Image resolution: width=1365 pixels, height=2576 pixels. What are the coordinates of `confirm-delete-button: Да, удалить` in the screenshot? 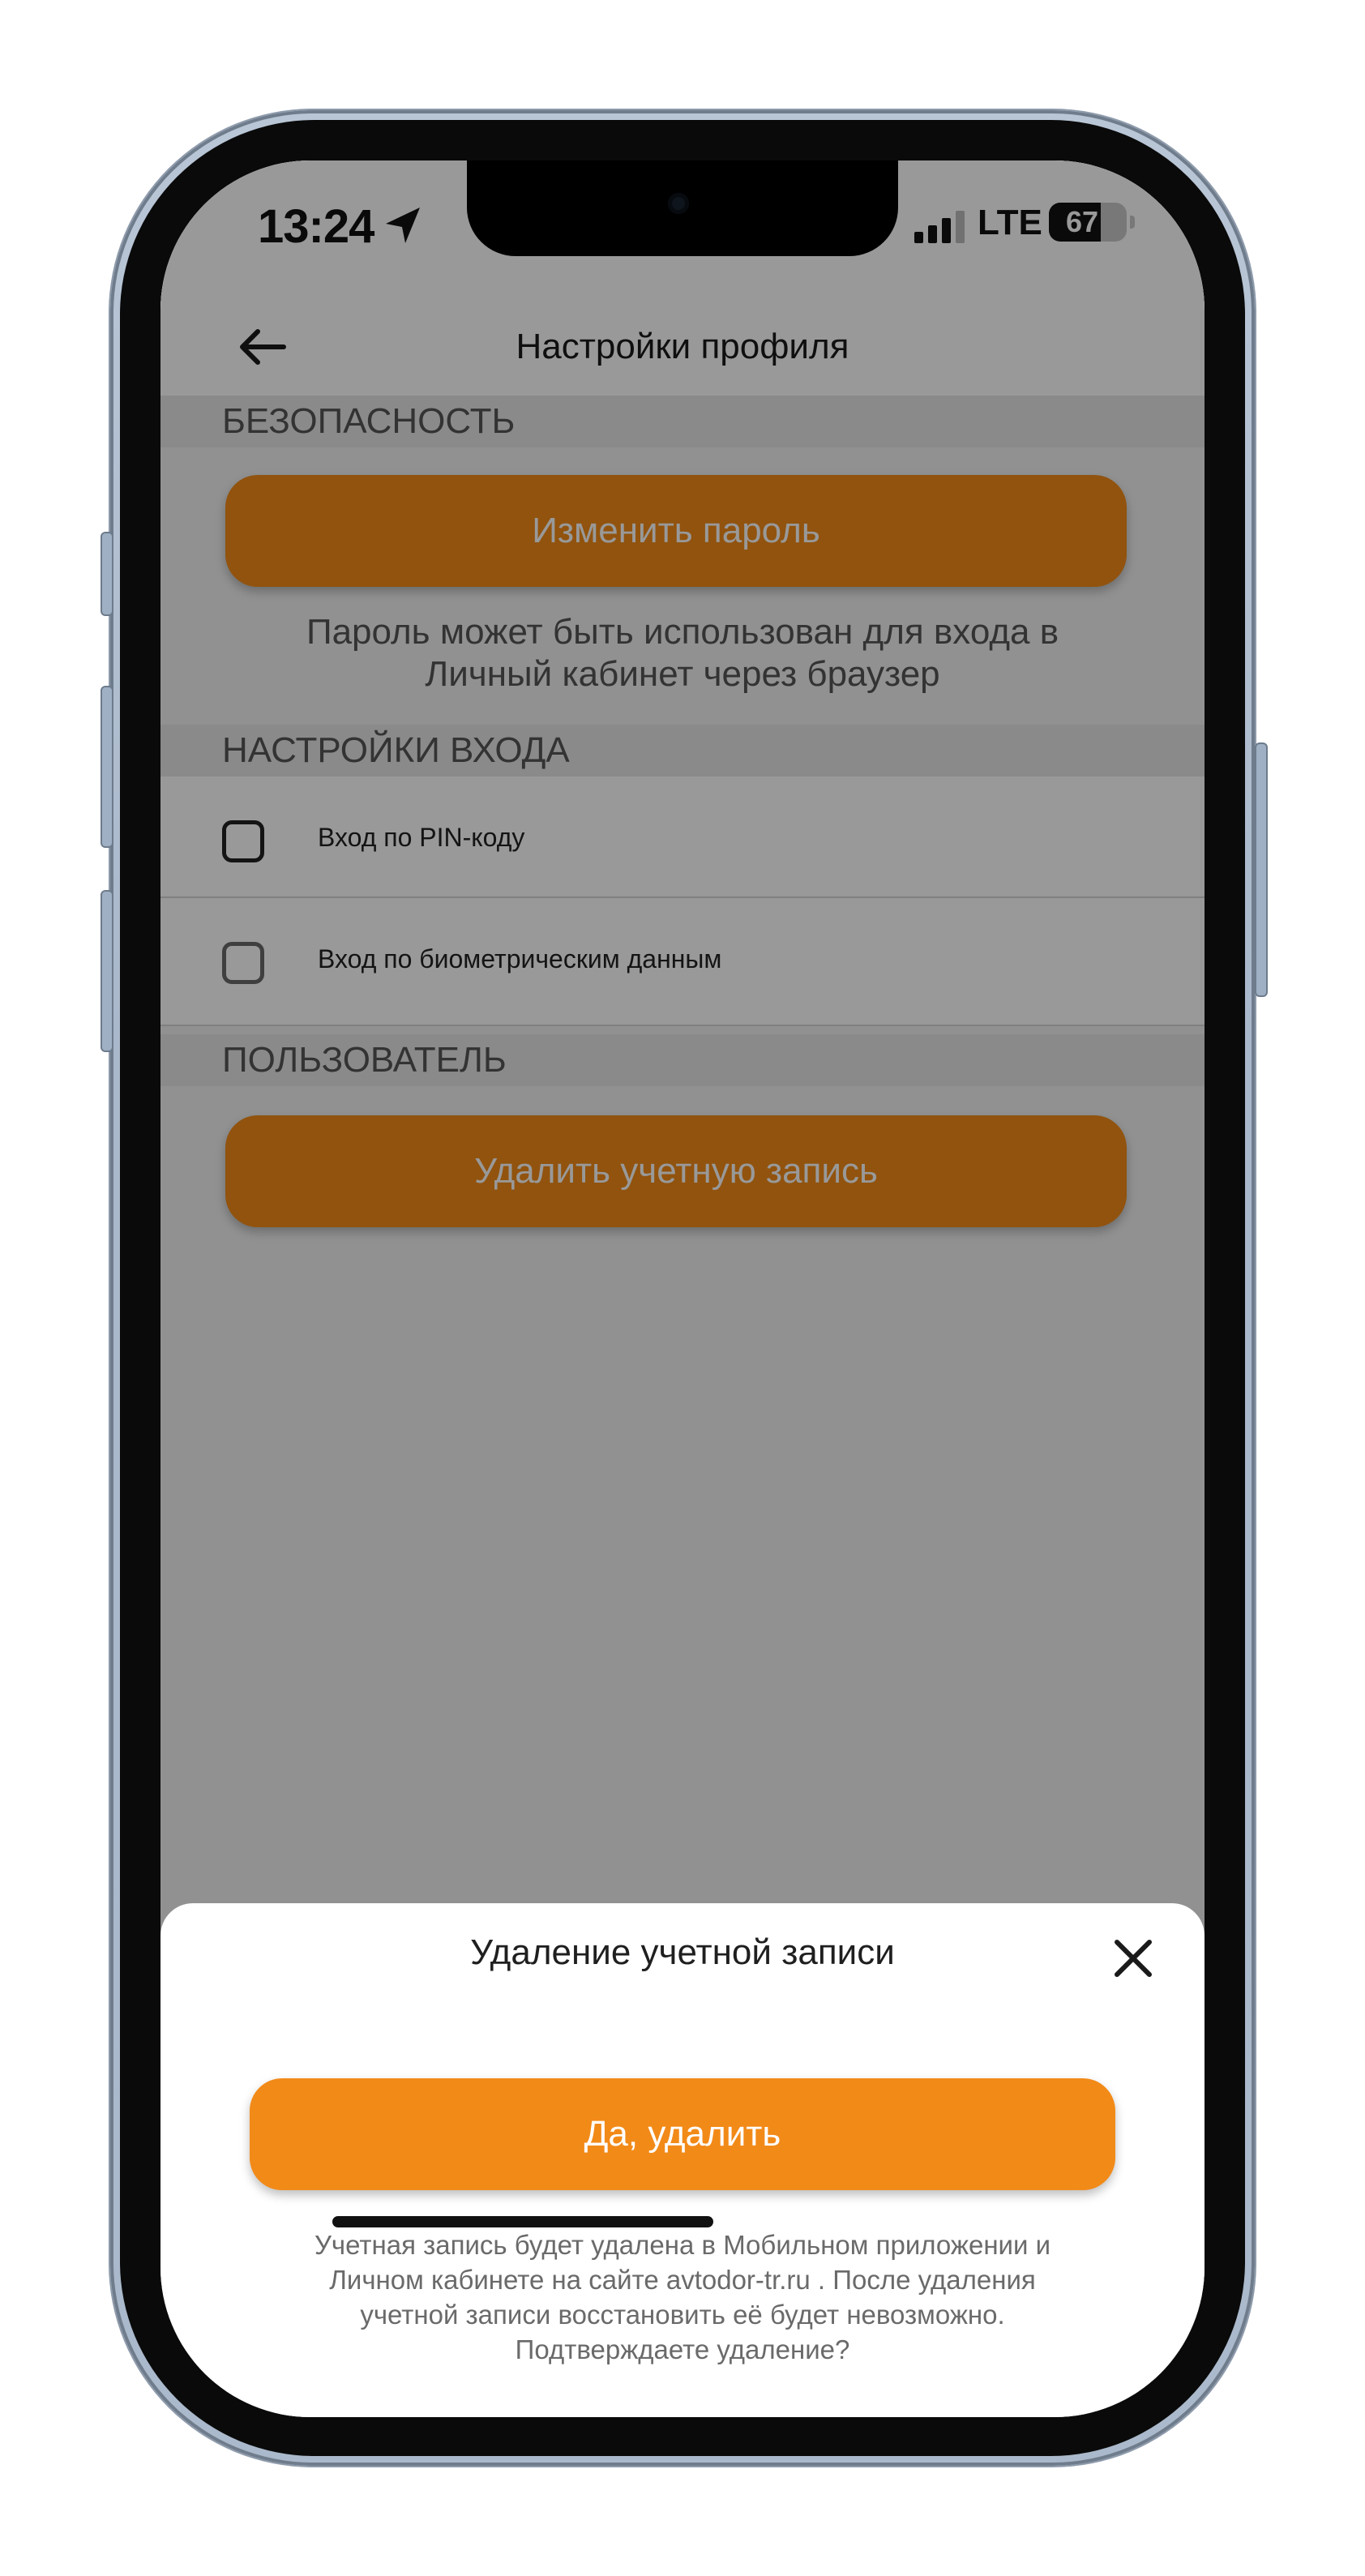 It's located at (682, 2134).